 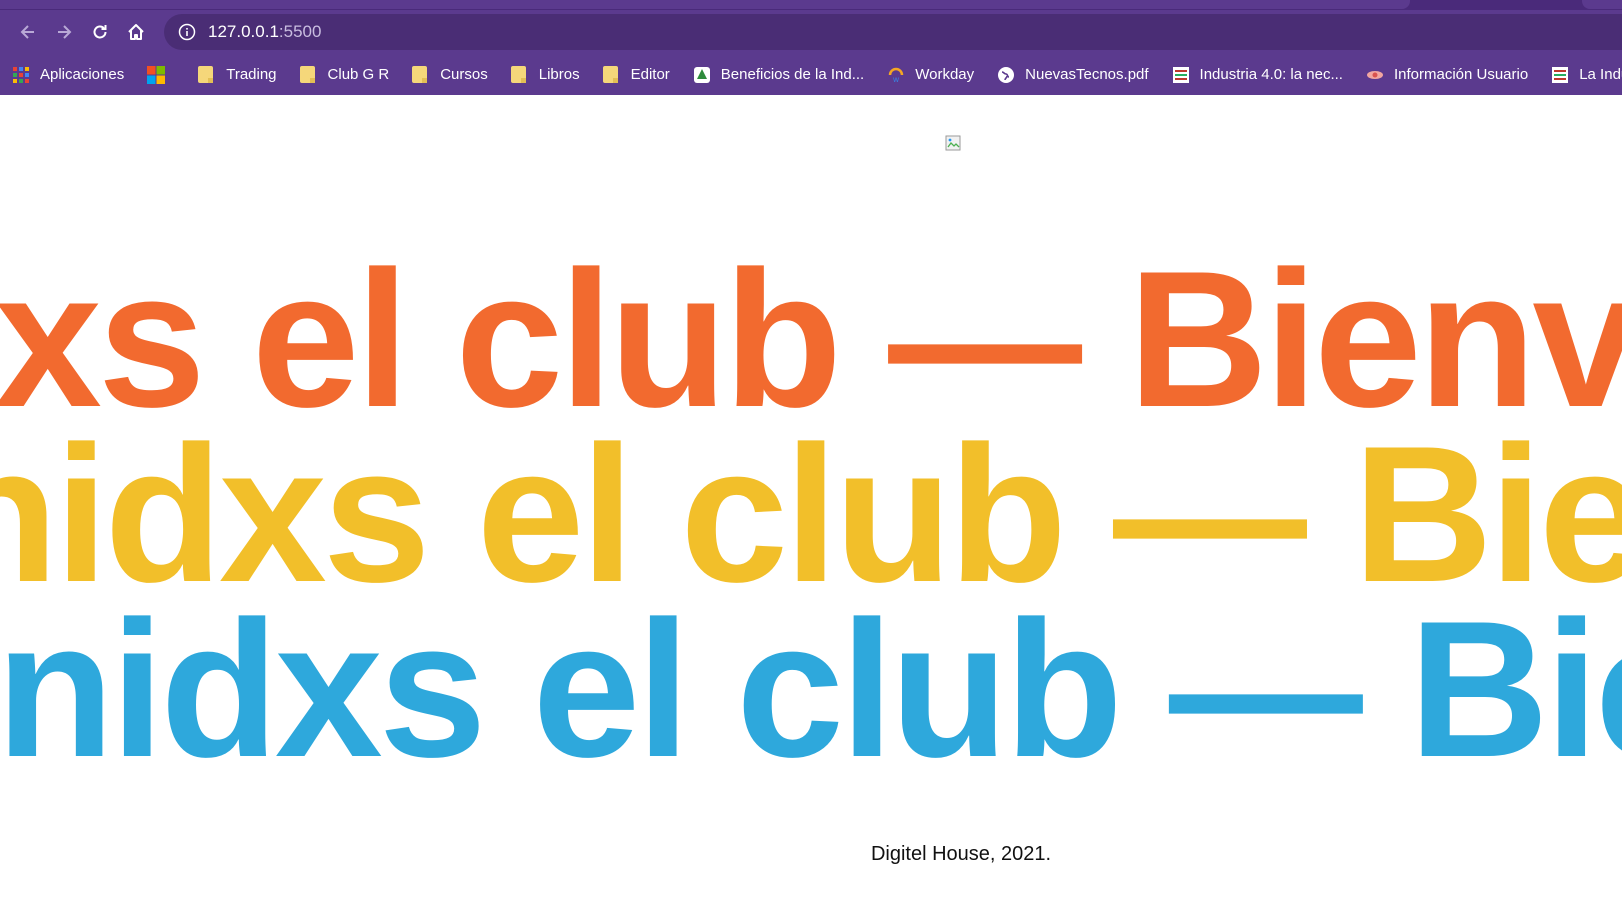 I want to click on bookmark-label: Club G R, so click(x=358, y=74).